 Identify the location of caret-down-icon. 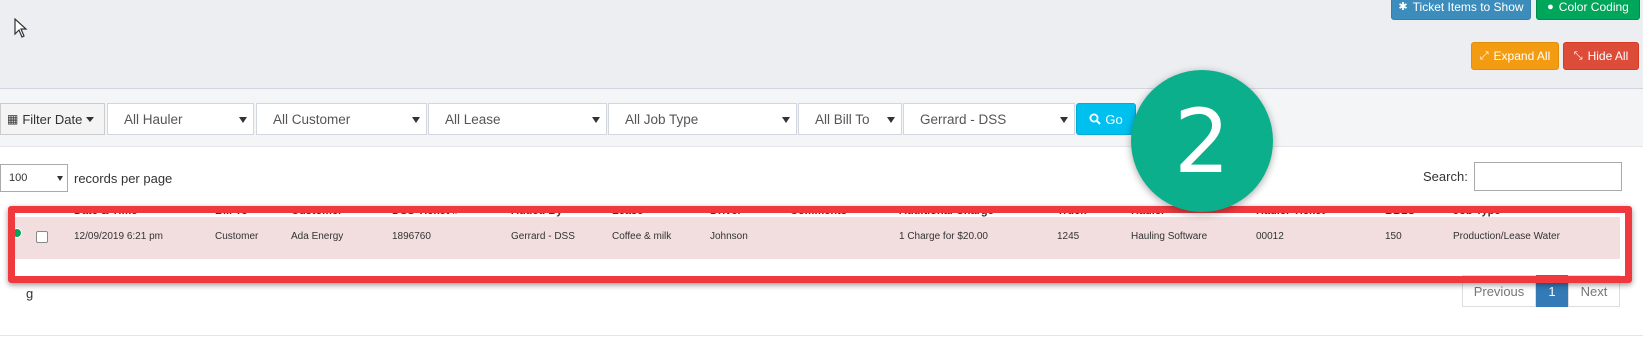
(90, 119).